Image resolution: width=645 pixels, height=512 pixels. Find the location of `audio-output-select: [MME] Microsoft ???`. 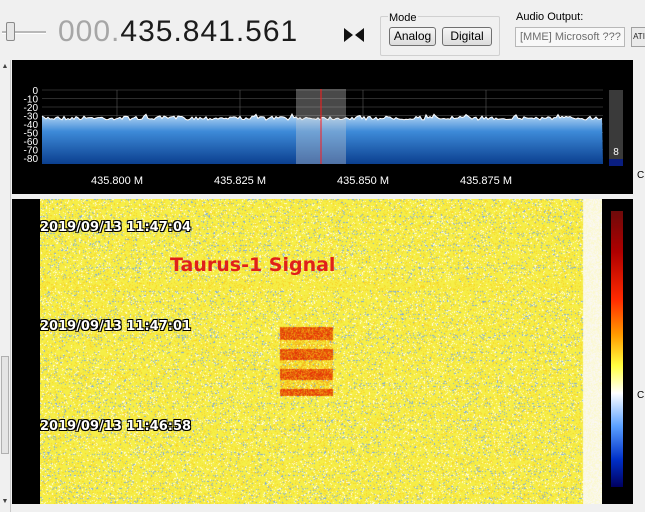

audio-output-select: [MME] Microsoft ??? is located at coordinates (570, 37).